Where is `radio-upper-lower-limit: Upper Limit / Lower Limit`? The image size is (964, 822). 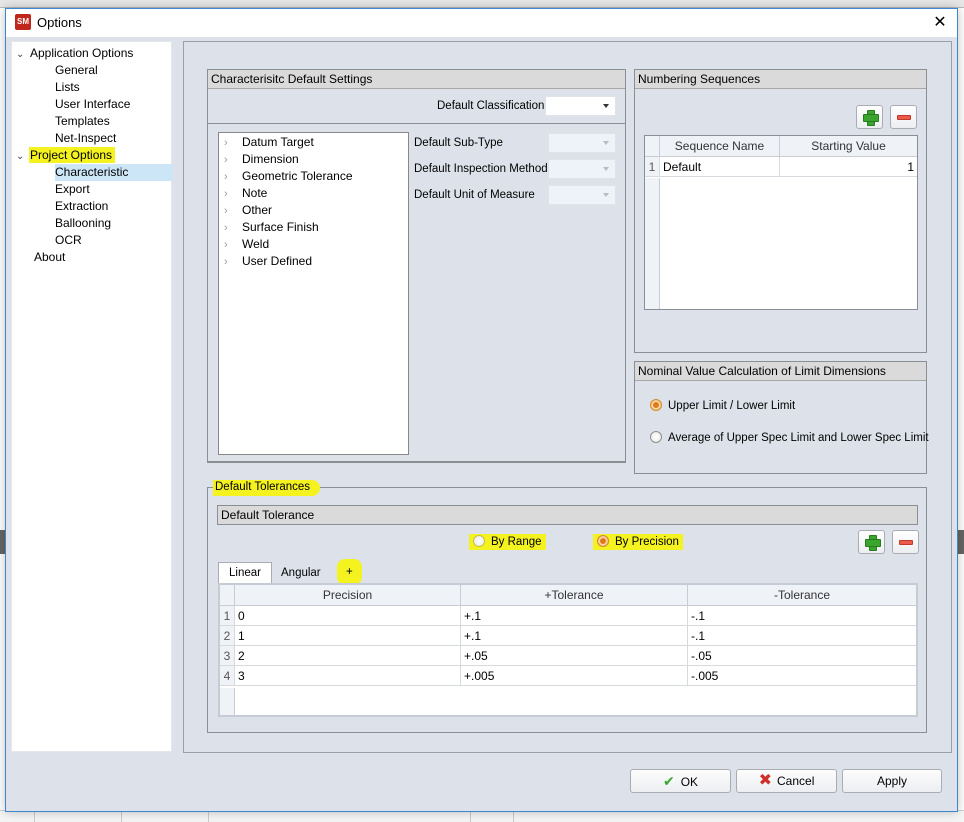 radio-upper-lower-limit: Upper Limit / Lower Limit is located at coordinates (722, 405).